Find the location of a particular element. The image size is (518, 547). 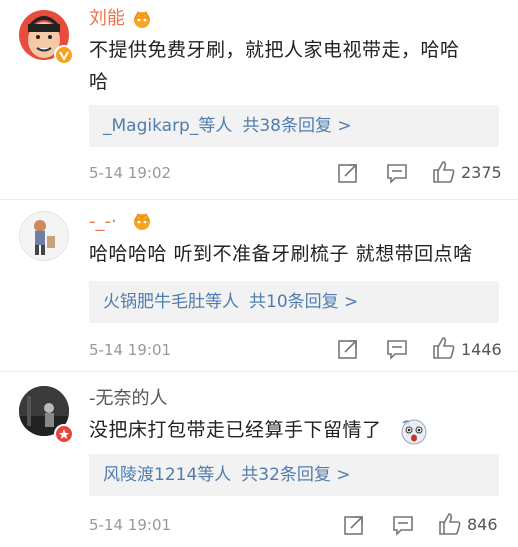

like-count: 1446 is located at coordinates (481, 349).